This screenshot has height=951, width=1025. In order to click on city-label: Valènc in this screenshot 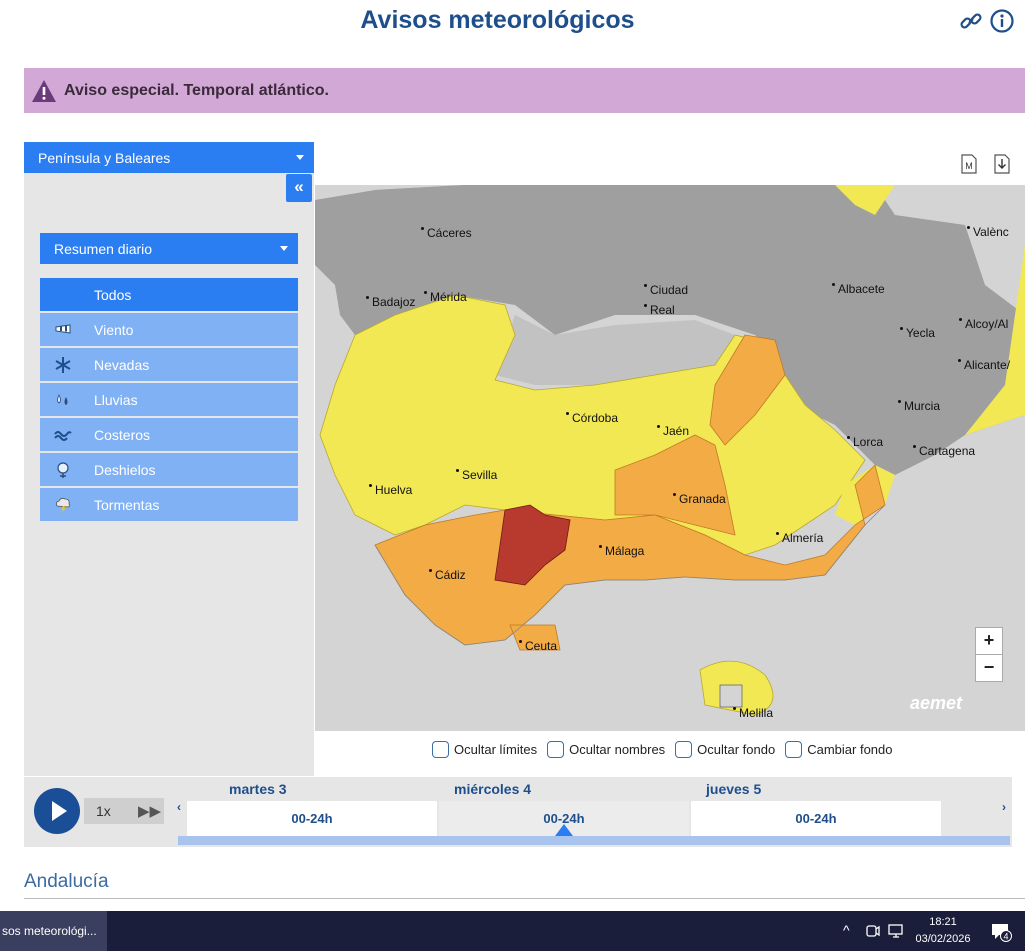, I will do `click(988, 232)`.